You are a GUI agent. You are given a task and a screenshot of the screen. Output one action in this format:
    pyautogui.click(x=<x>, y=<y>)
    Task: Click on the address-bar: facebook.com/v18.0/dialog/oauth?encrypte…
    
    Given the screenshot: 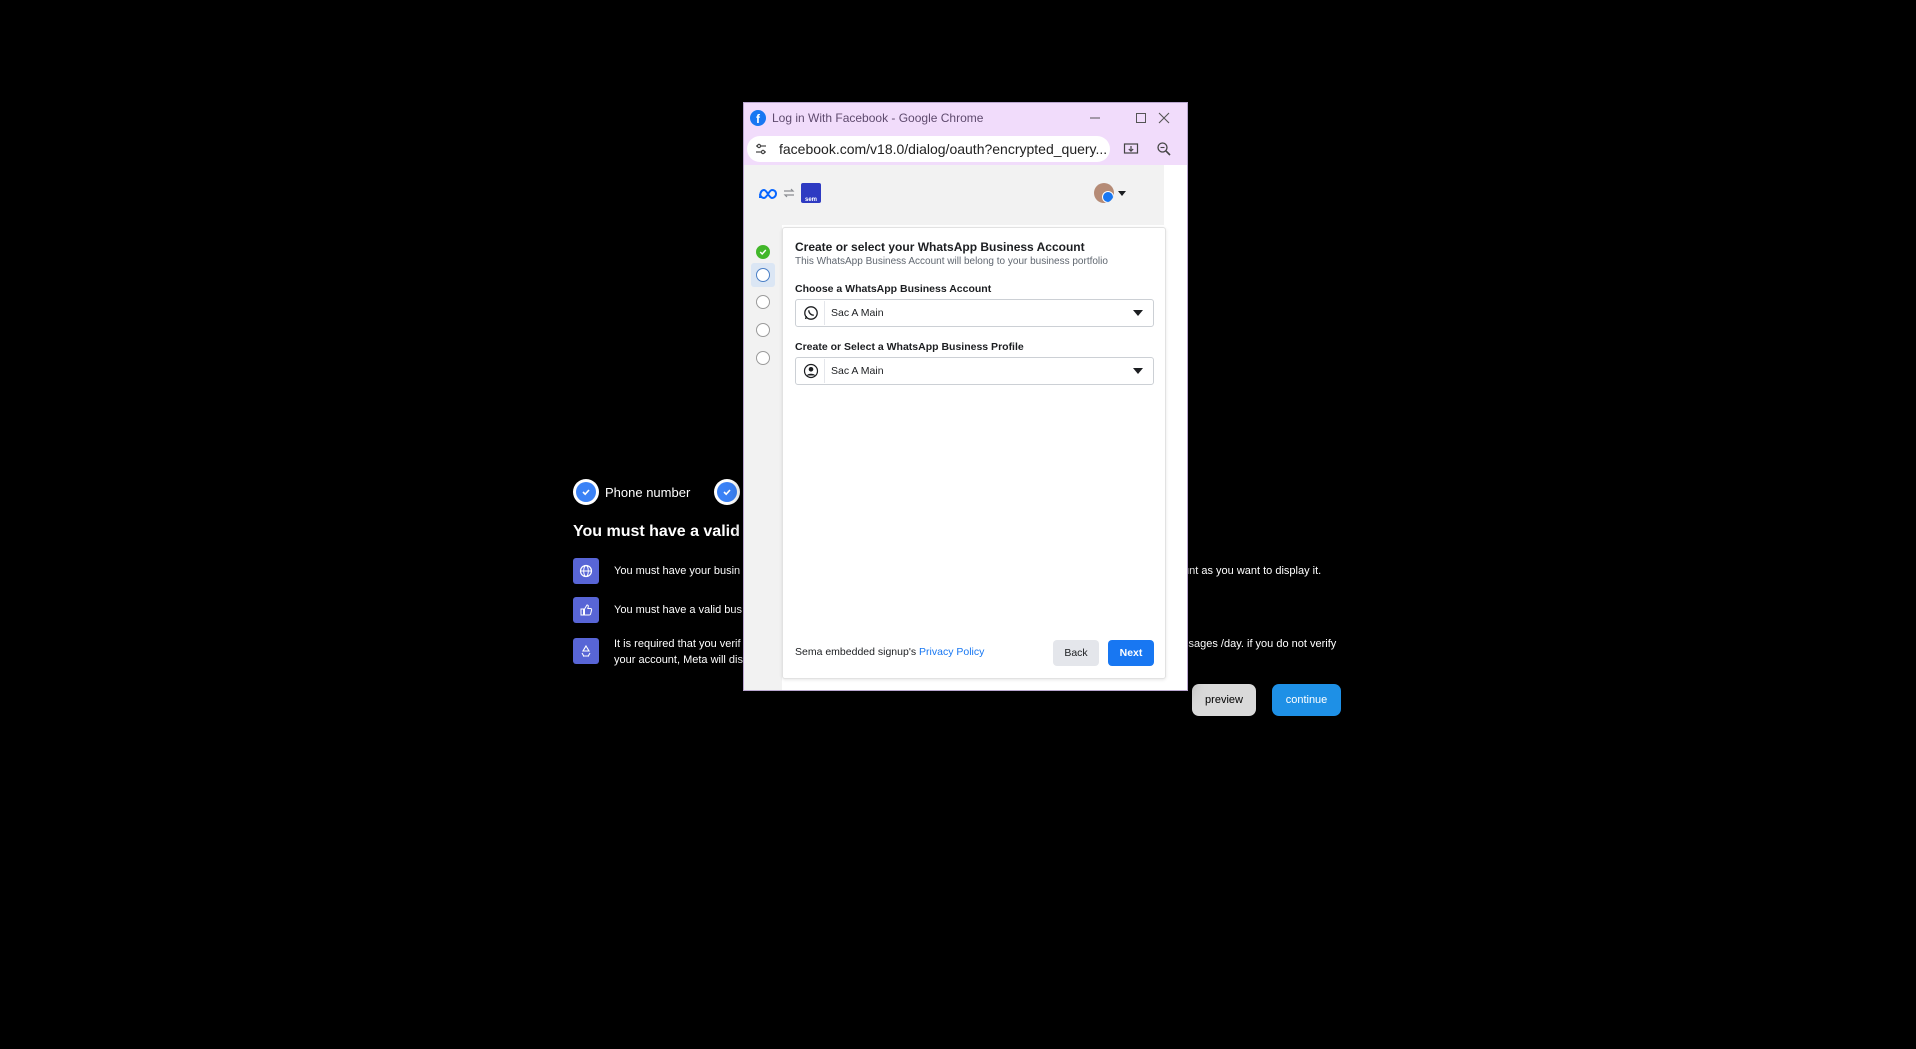 What is the action you would take?
    pyautogui.click(x=965, y=149)
    